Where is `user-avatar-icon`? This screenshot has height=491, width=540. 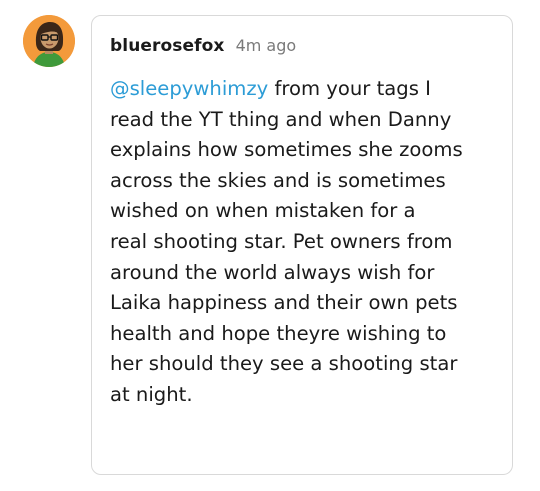 user-avatar-icon is located at coordinates (49, 41).